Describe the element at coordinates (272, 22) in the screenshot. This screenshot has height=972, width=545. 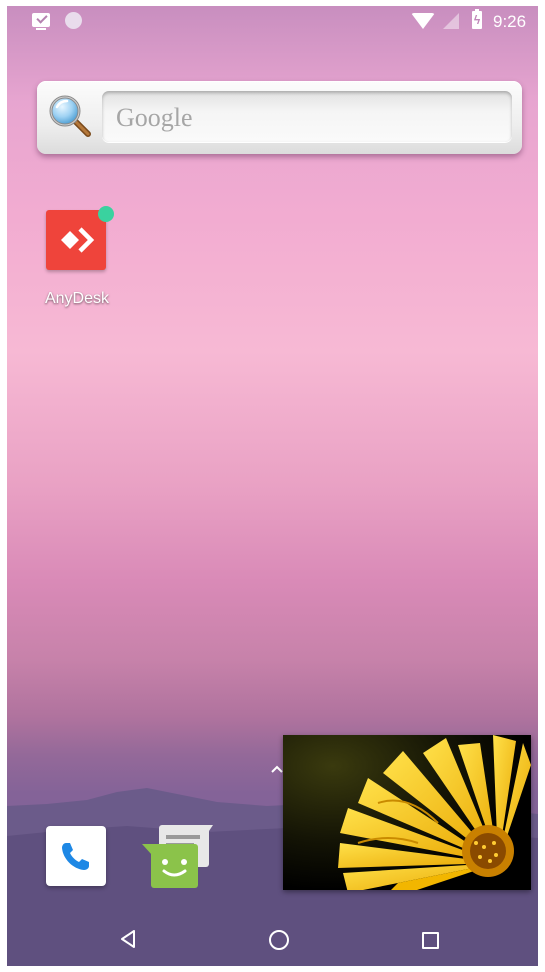
I see `status-bar: ϟ 9:26` at that location.